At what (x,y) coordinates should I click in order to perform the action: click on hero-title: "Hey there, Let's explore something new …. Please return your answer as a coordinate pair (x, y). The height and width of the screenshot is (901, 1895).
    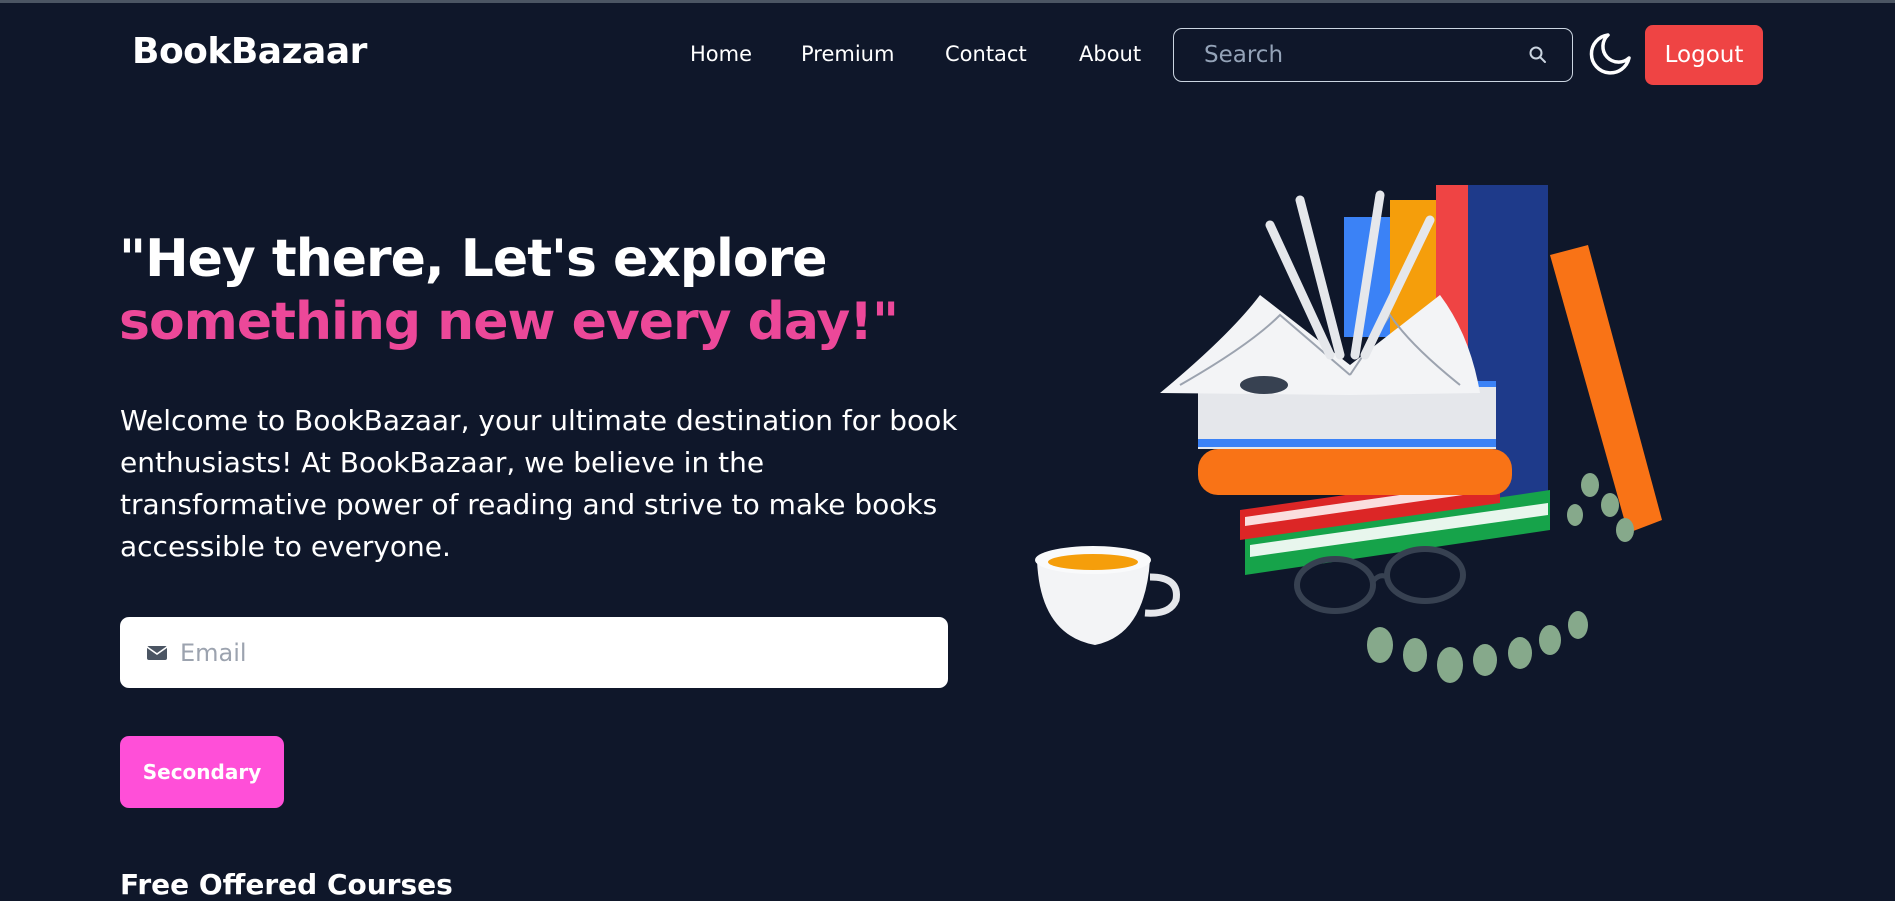
    Looking at the image, I should click on (509, 291).